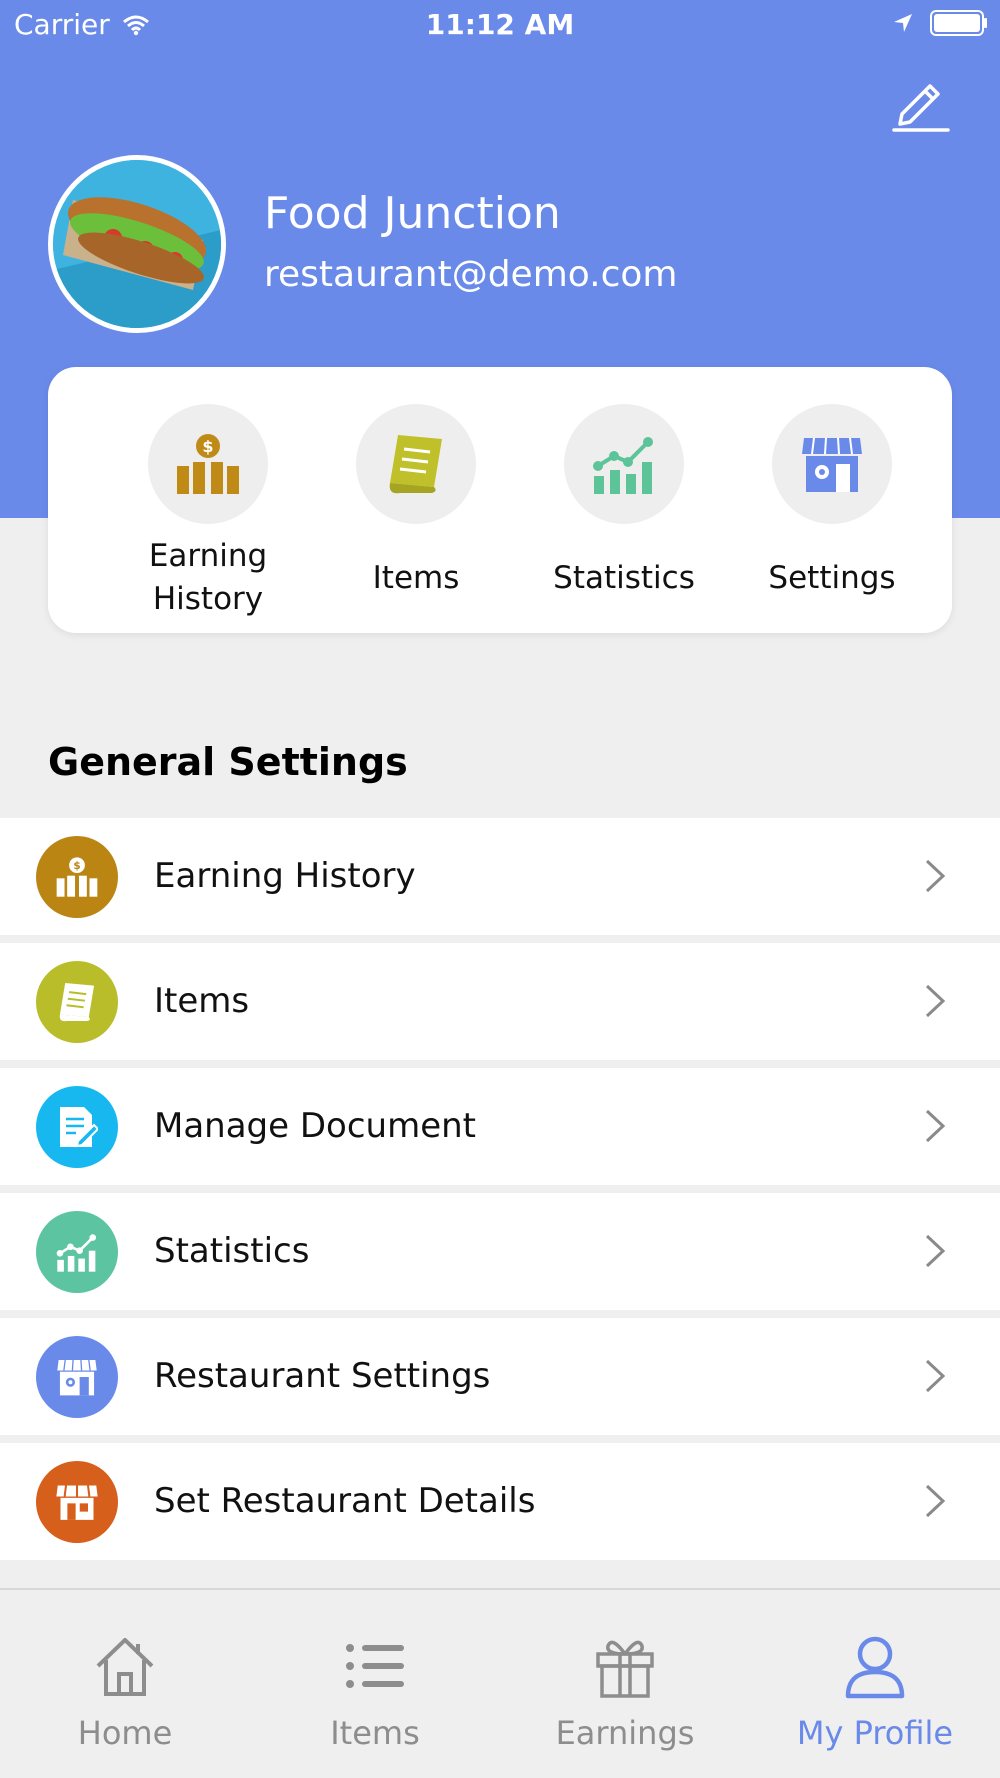 The width and height of the screenshot is (1000, 1778). I want to click on list-item-label: Earning History, so click(285, 876).